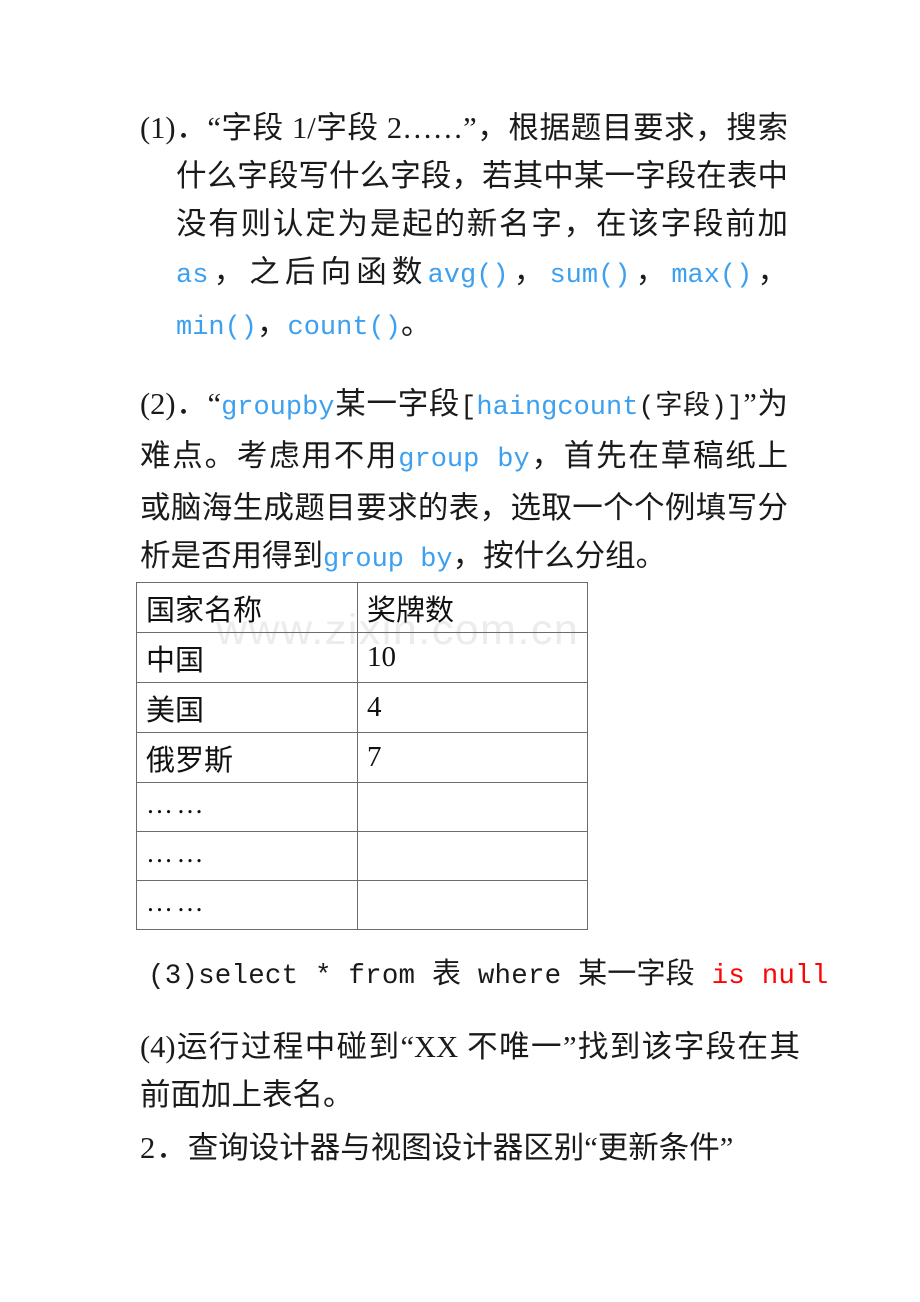  What do you see at coordinates (520, 976) in the screenshot?
I see `sql-where-clause: where` at bounding box center [520, 976].